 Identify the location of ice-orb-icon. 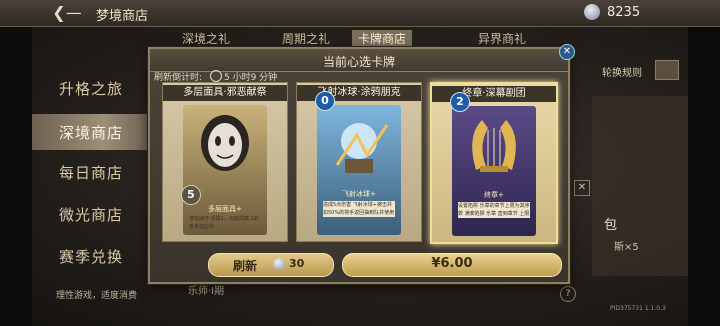
(362, 148).